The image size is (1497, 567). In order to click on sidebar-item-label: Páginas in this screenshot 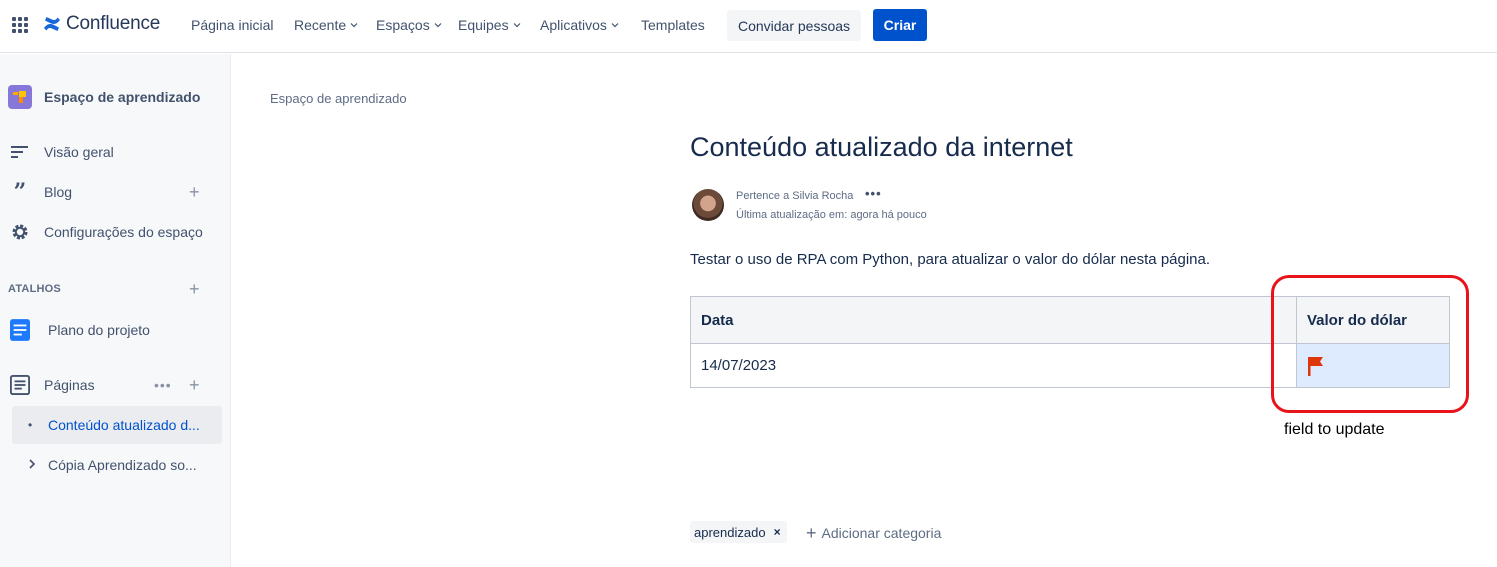, I will do `click(69, 385)`.